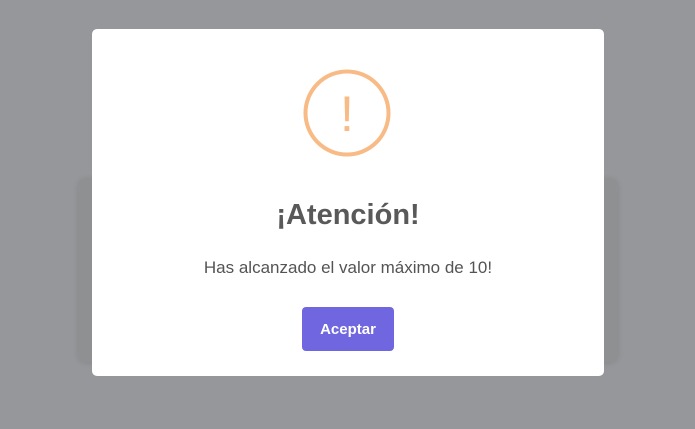 This screenshot has height=429, width=695. What do you see at coordinates (348, 267) in the screenshot?
I see `dialog-message: Has alcanzado el valor máximo de 10!` at bounding box center [348, 267].